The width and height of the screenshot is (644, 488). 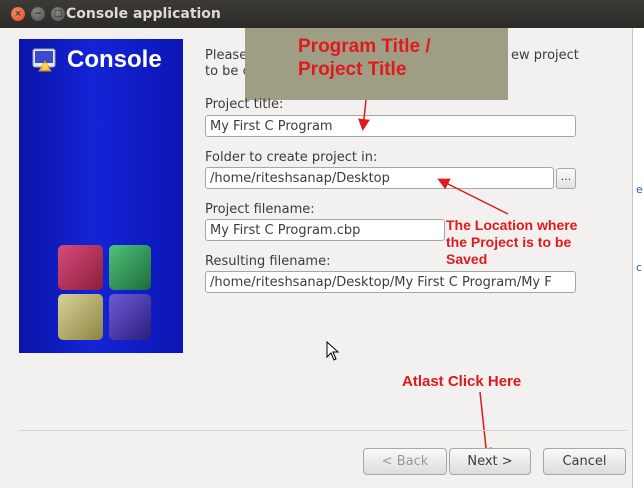 I want to click on back-button: < Back, so click(x=405, y=461).